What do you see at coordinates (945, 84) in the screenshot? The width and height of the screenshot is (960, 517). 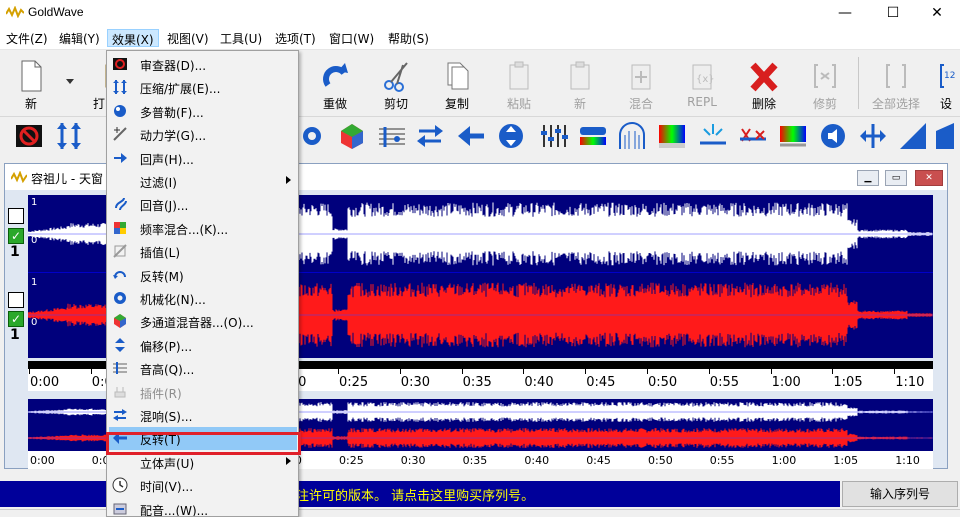 I see `settings-button: 12 设` at bounding box center [945, 84].